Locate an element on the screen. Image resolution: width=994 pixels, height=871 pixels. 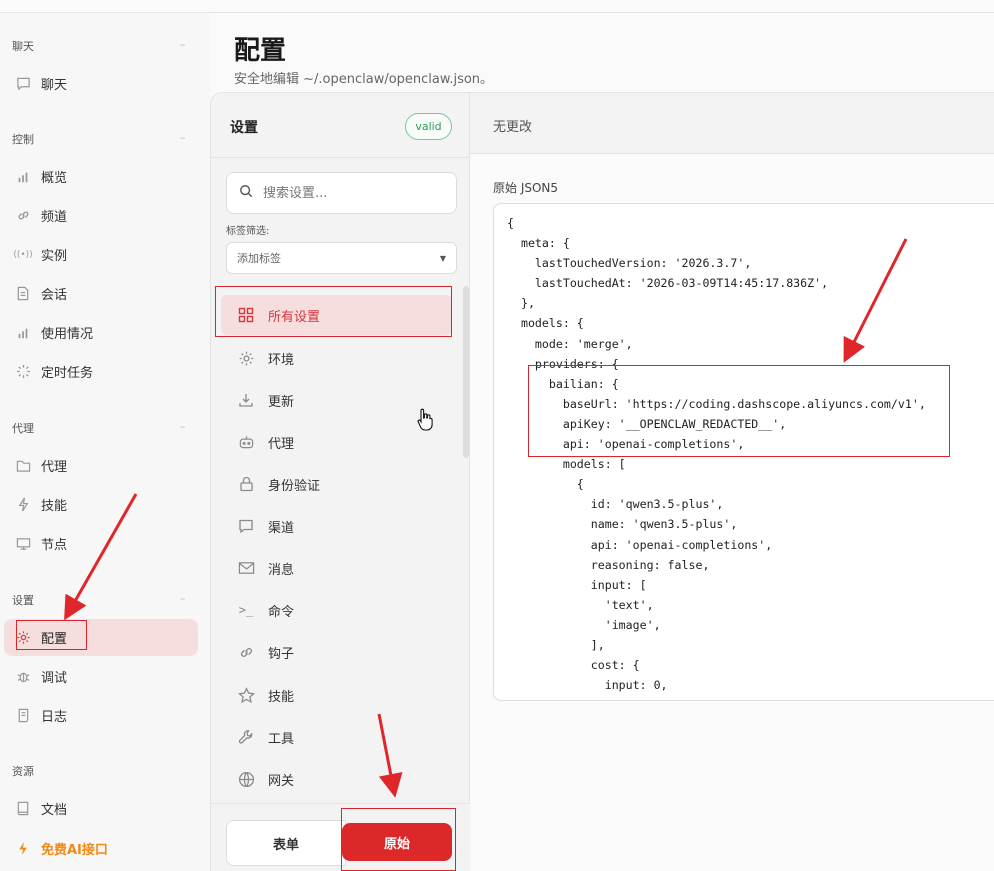
settings-item-label: 工具 is located at coordinates (281, 739).